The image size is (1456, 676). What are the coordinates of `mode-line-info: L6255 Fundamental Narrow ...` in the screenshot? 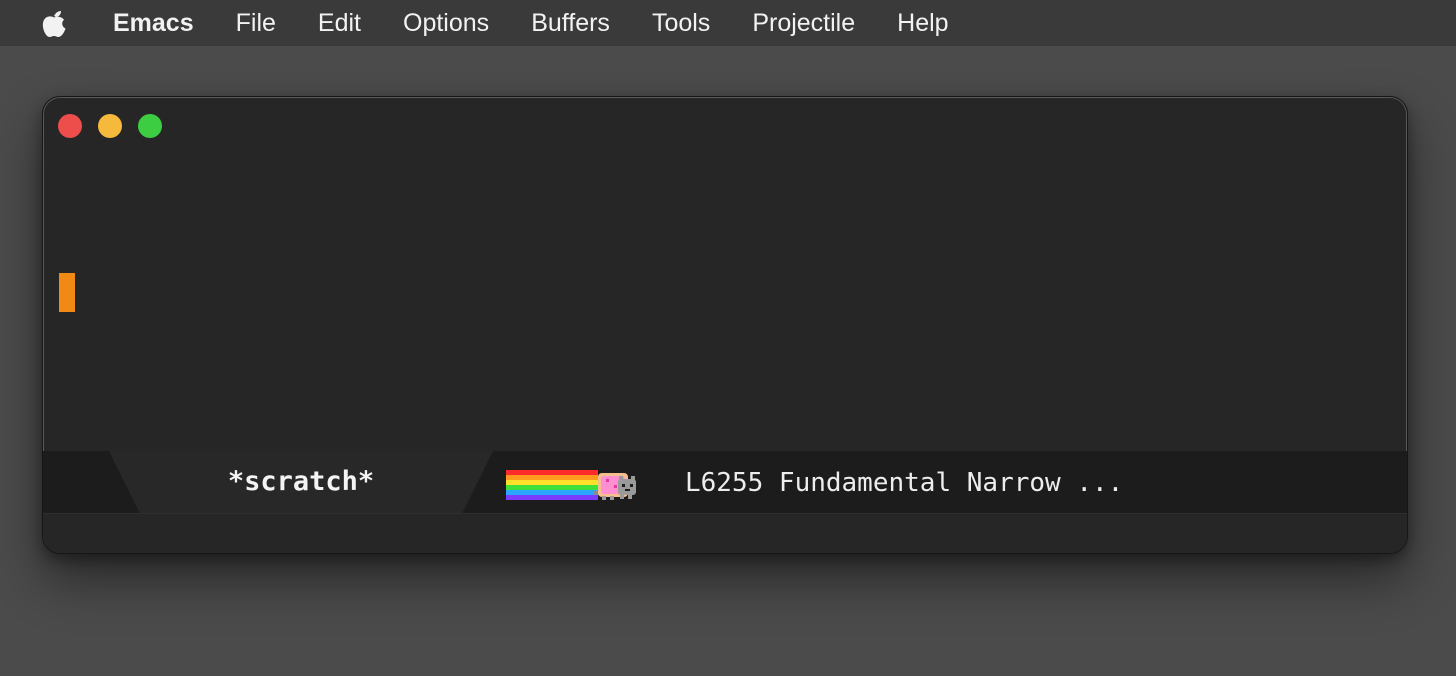 It's located at (904, 483).